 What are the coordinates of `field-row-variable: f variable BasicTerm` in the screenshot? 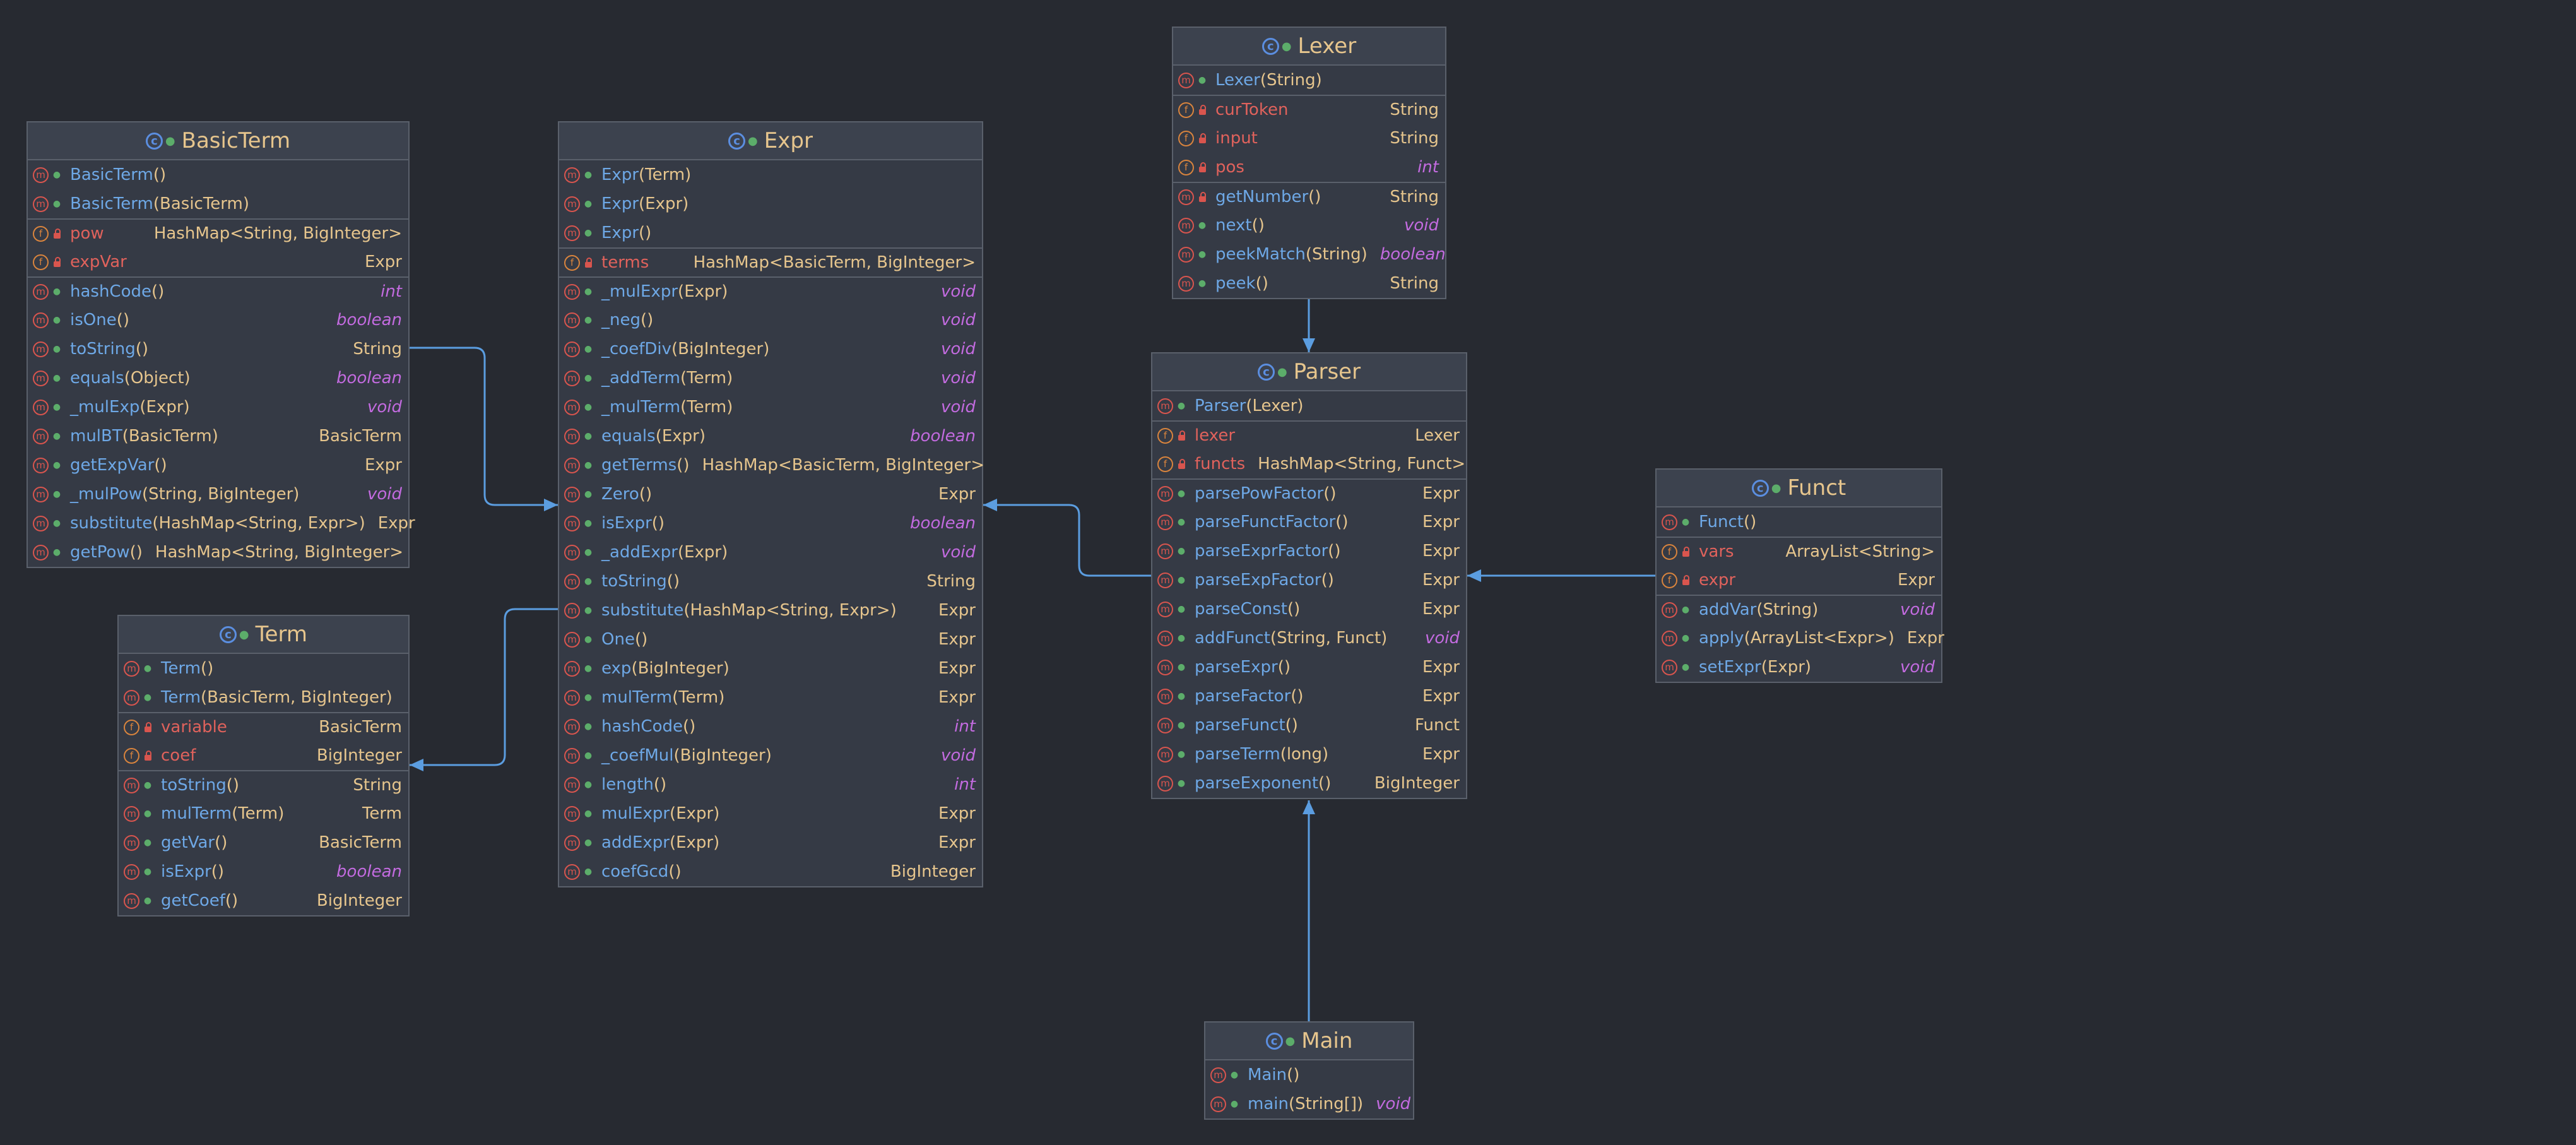 It's located at (263, 726).